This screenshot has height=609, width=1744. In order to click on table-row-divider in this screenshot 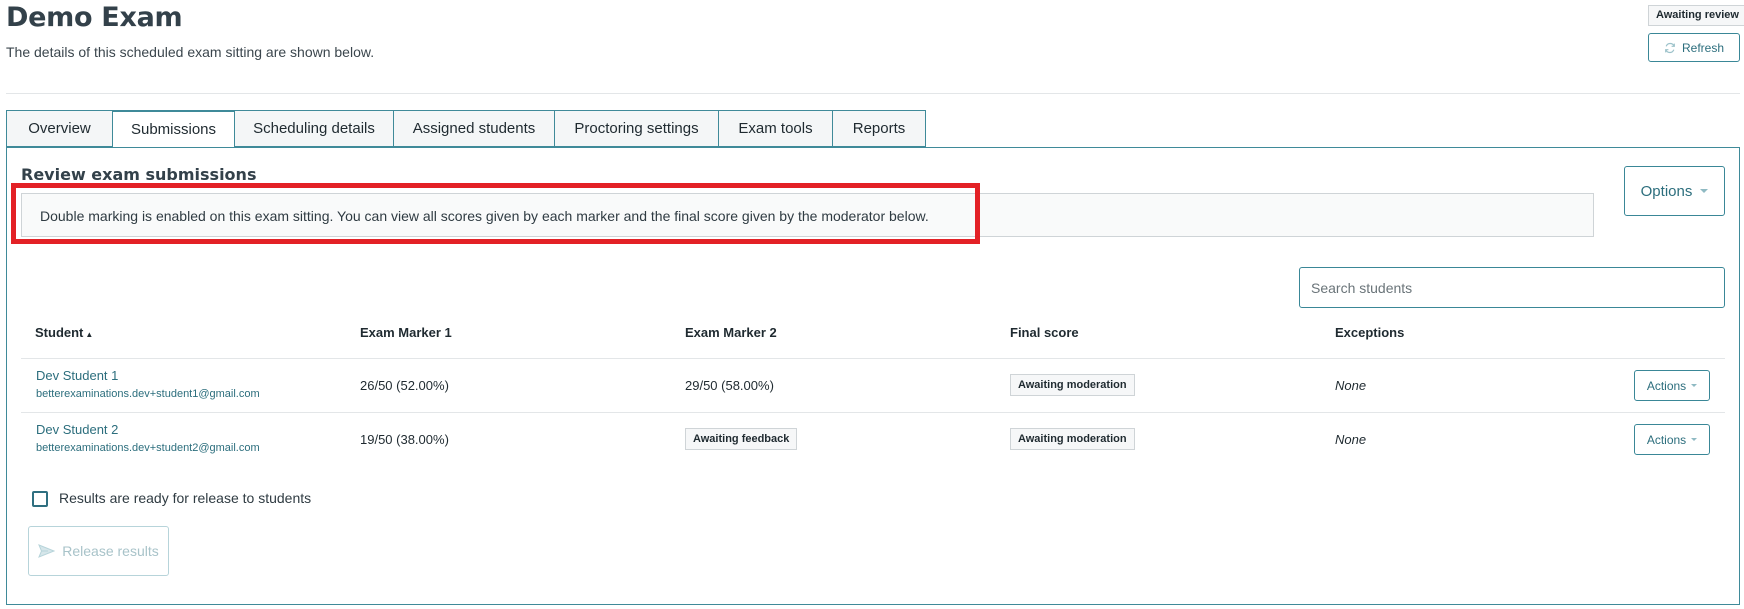, I will do `click(873, 412)`.